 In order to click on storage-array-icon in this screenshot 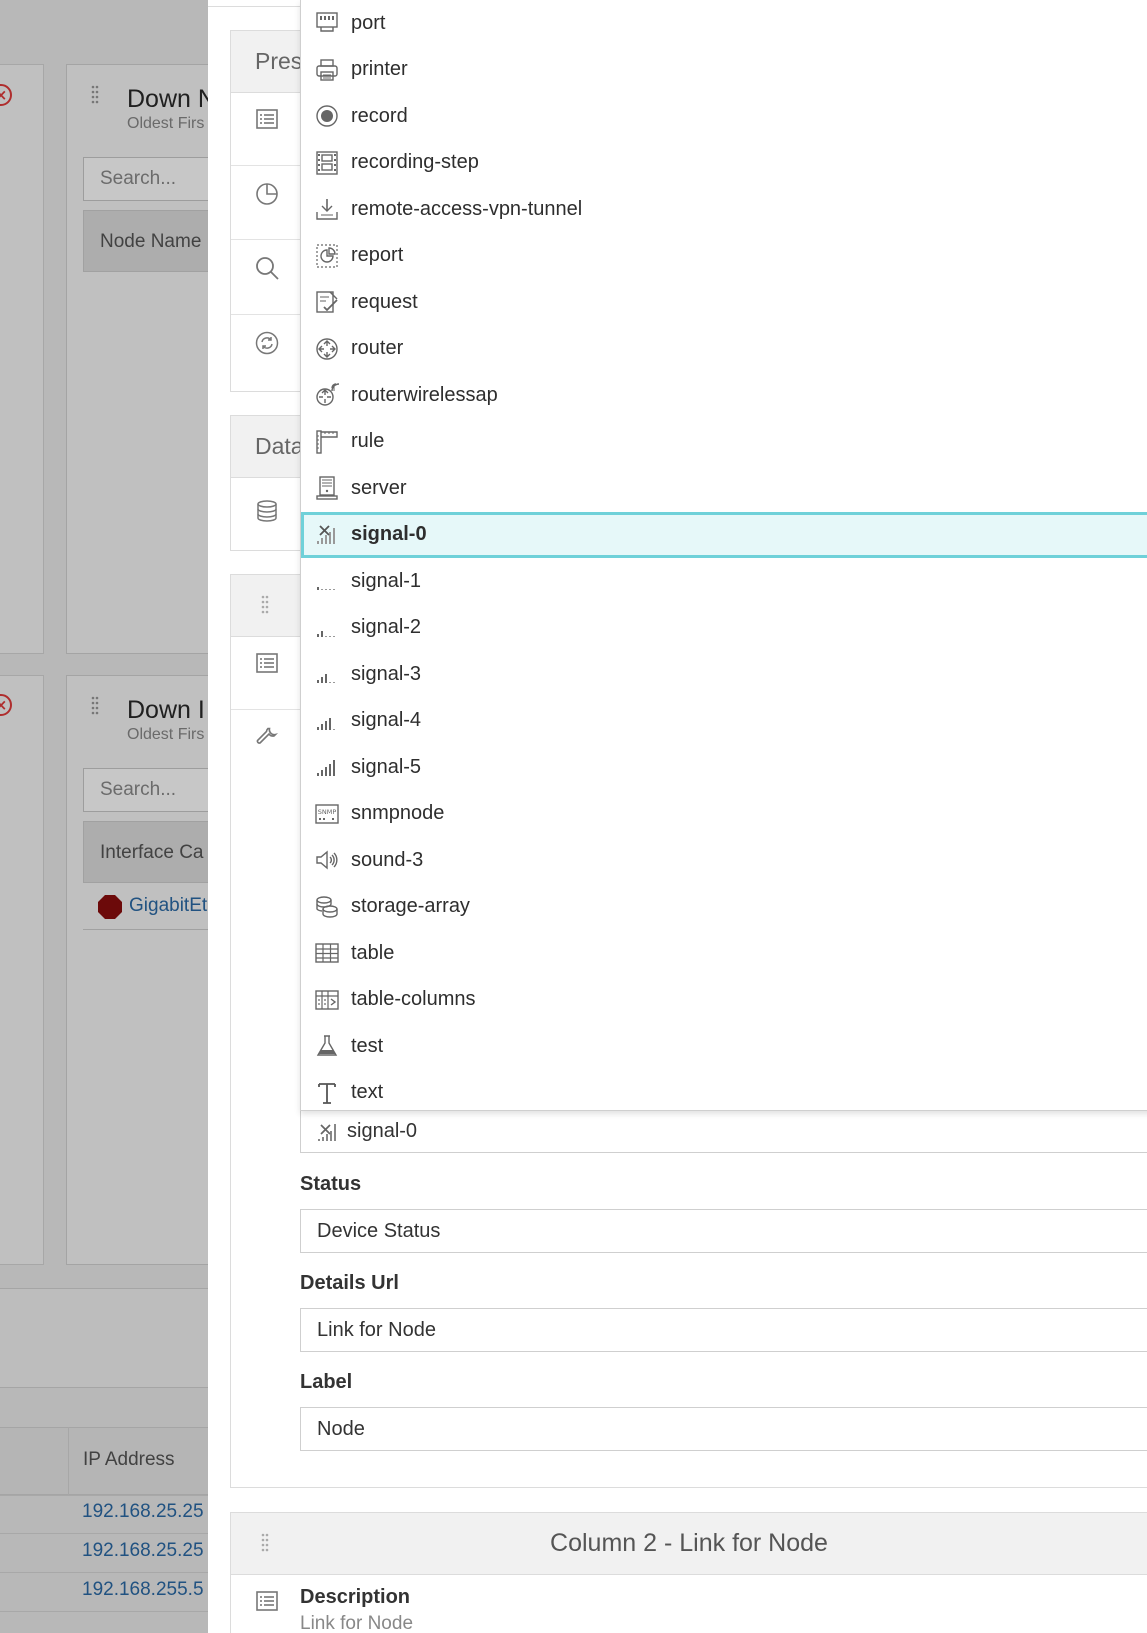, I will do `click(327, 907)`.